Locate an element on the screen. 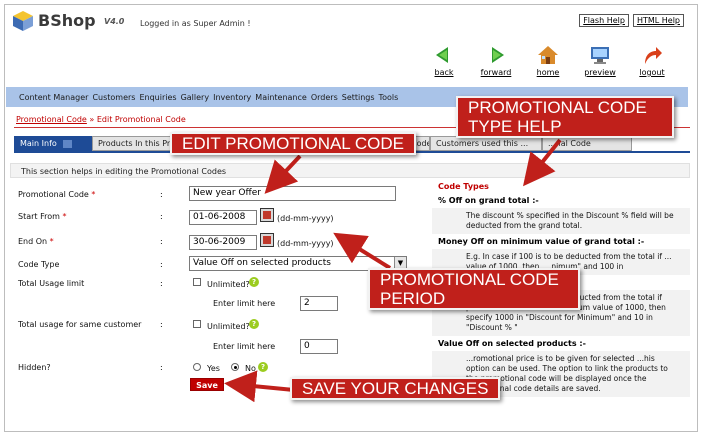 This screenshot has width=702, height=436. help-title: Code Types is located at coordinates (463, 186).